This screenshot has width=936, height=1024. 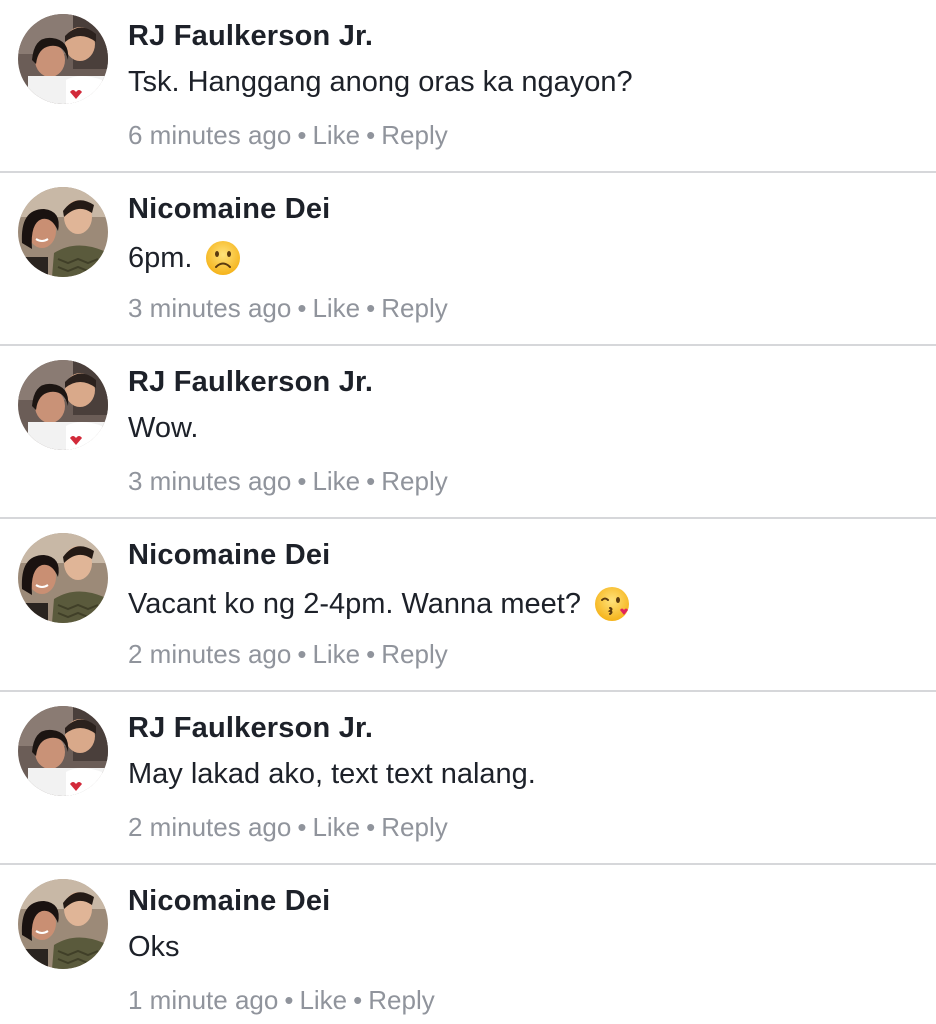 I want to click on comment-text-body: Wow., so click(x=163, y=428).